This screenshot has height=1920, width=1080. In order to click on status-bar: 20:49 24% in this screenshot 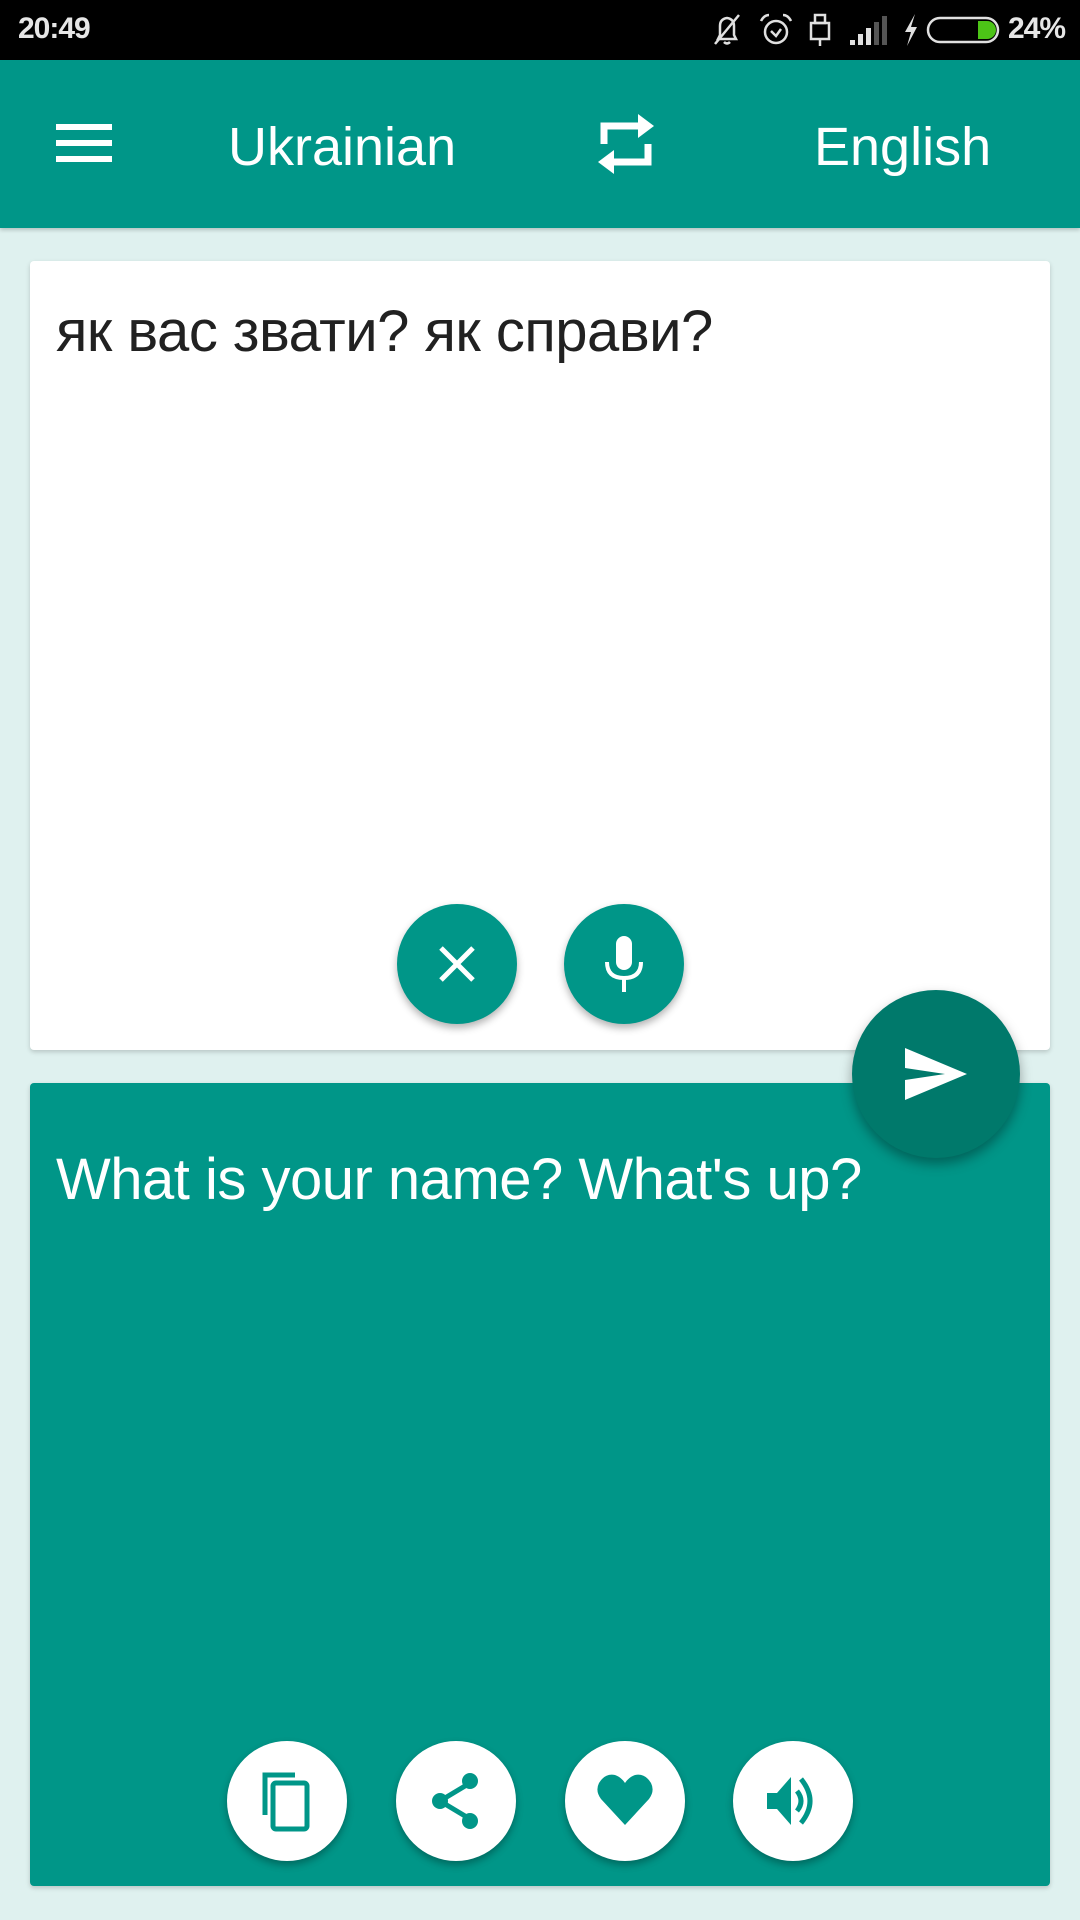, I will do `click(540, 30)`.